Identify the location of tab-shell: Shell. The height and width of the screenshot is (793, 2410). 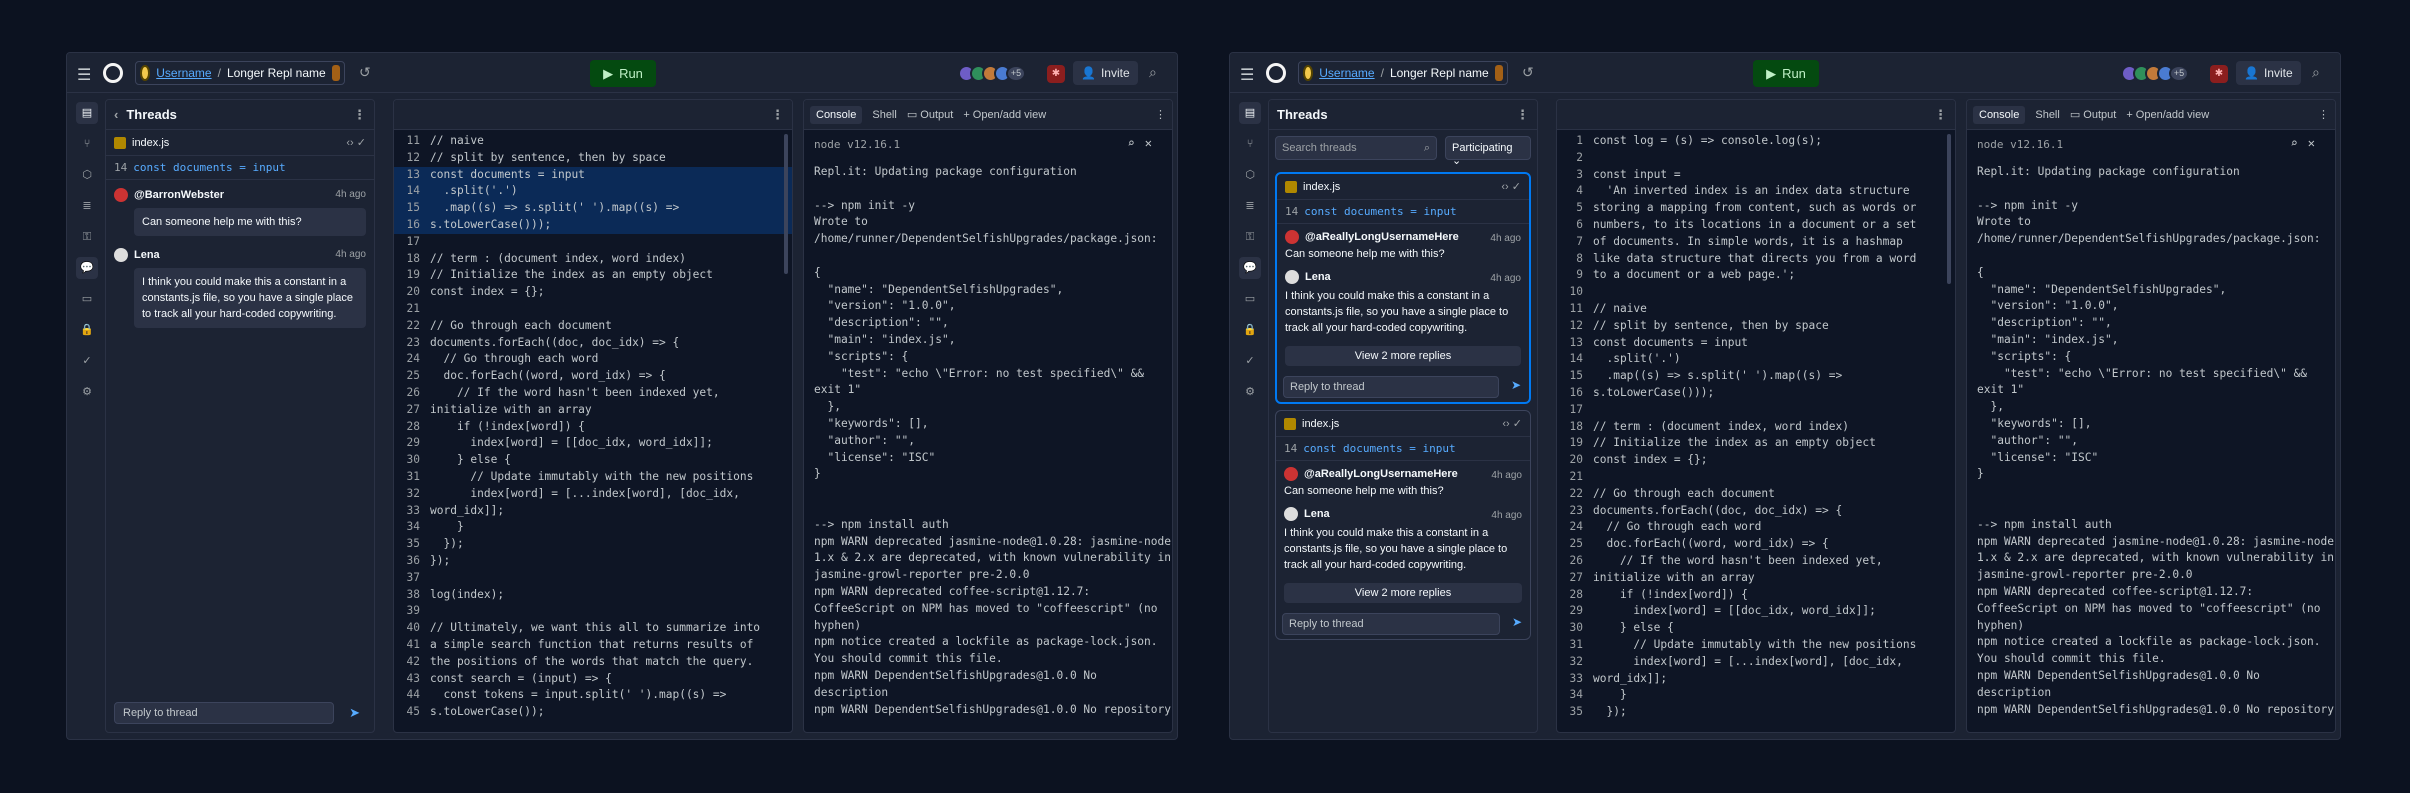
(884, 115).